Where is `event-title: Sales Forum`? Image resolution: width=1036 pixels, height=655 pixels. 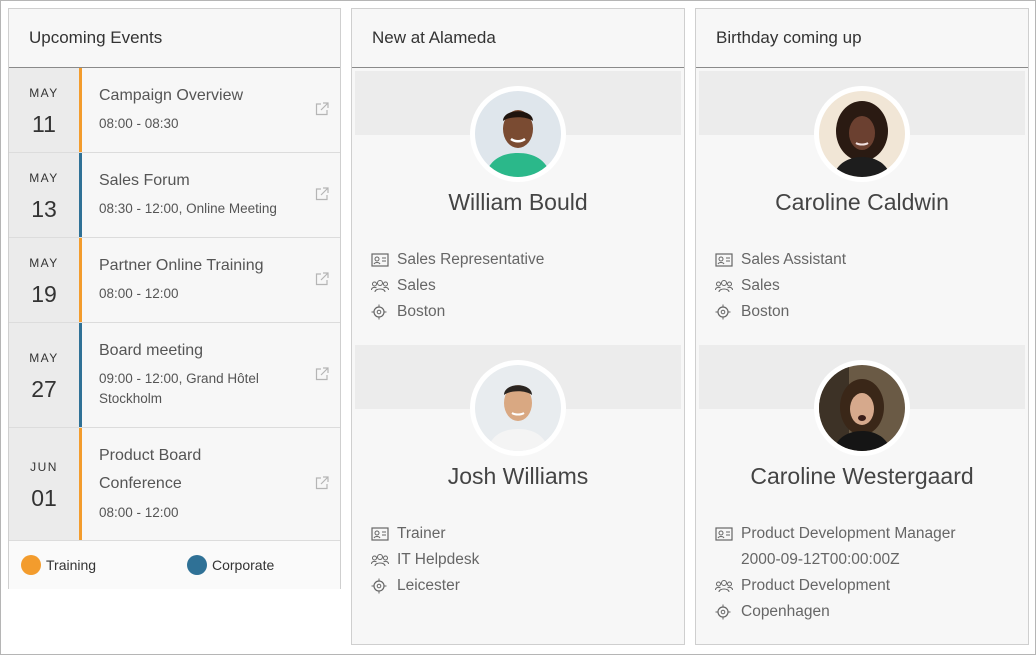 event-title: Sales Forum is located at coordinates (204, 181).